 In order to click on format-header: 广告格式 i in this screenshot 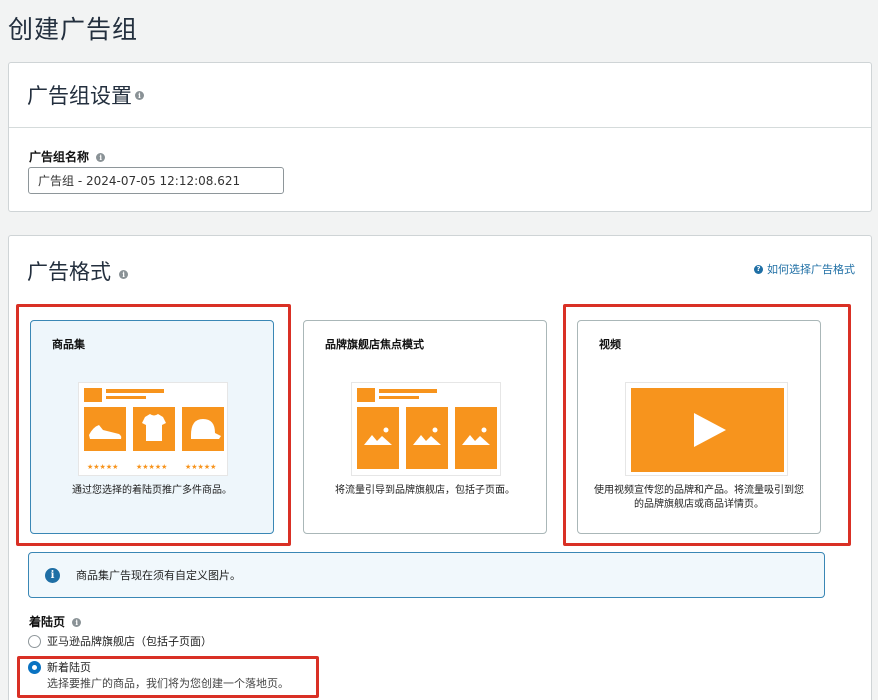, I will do `click(78, 271)`.